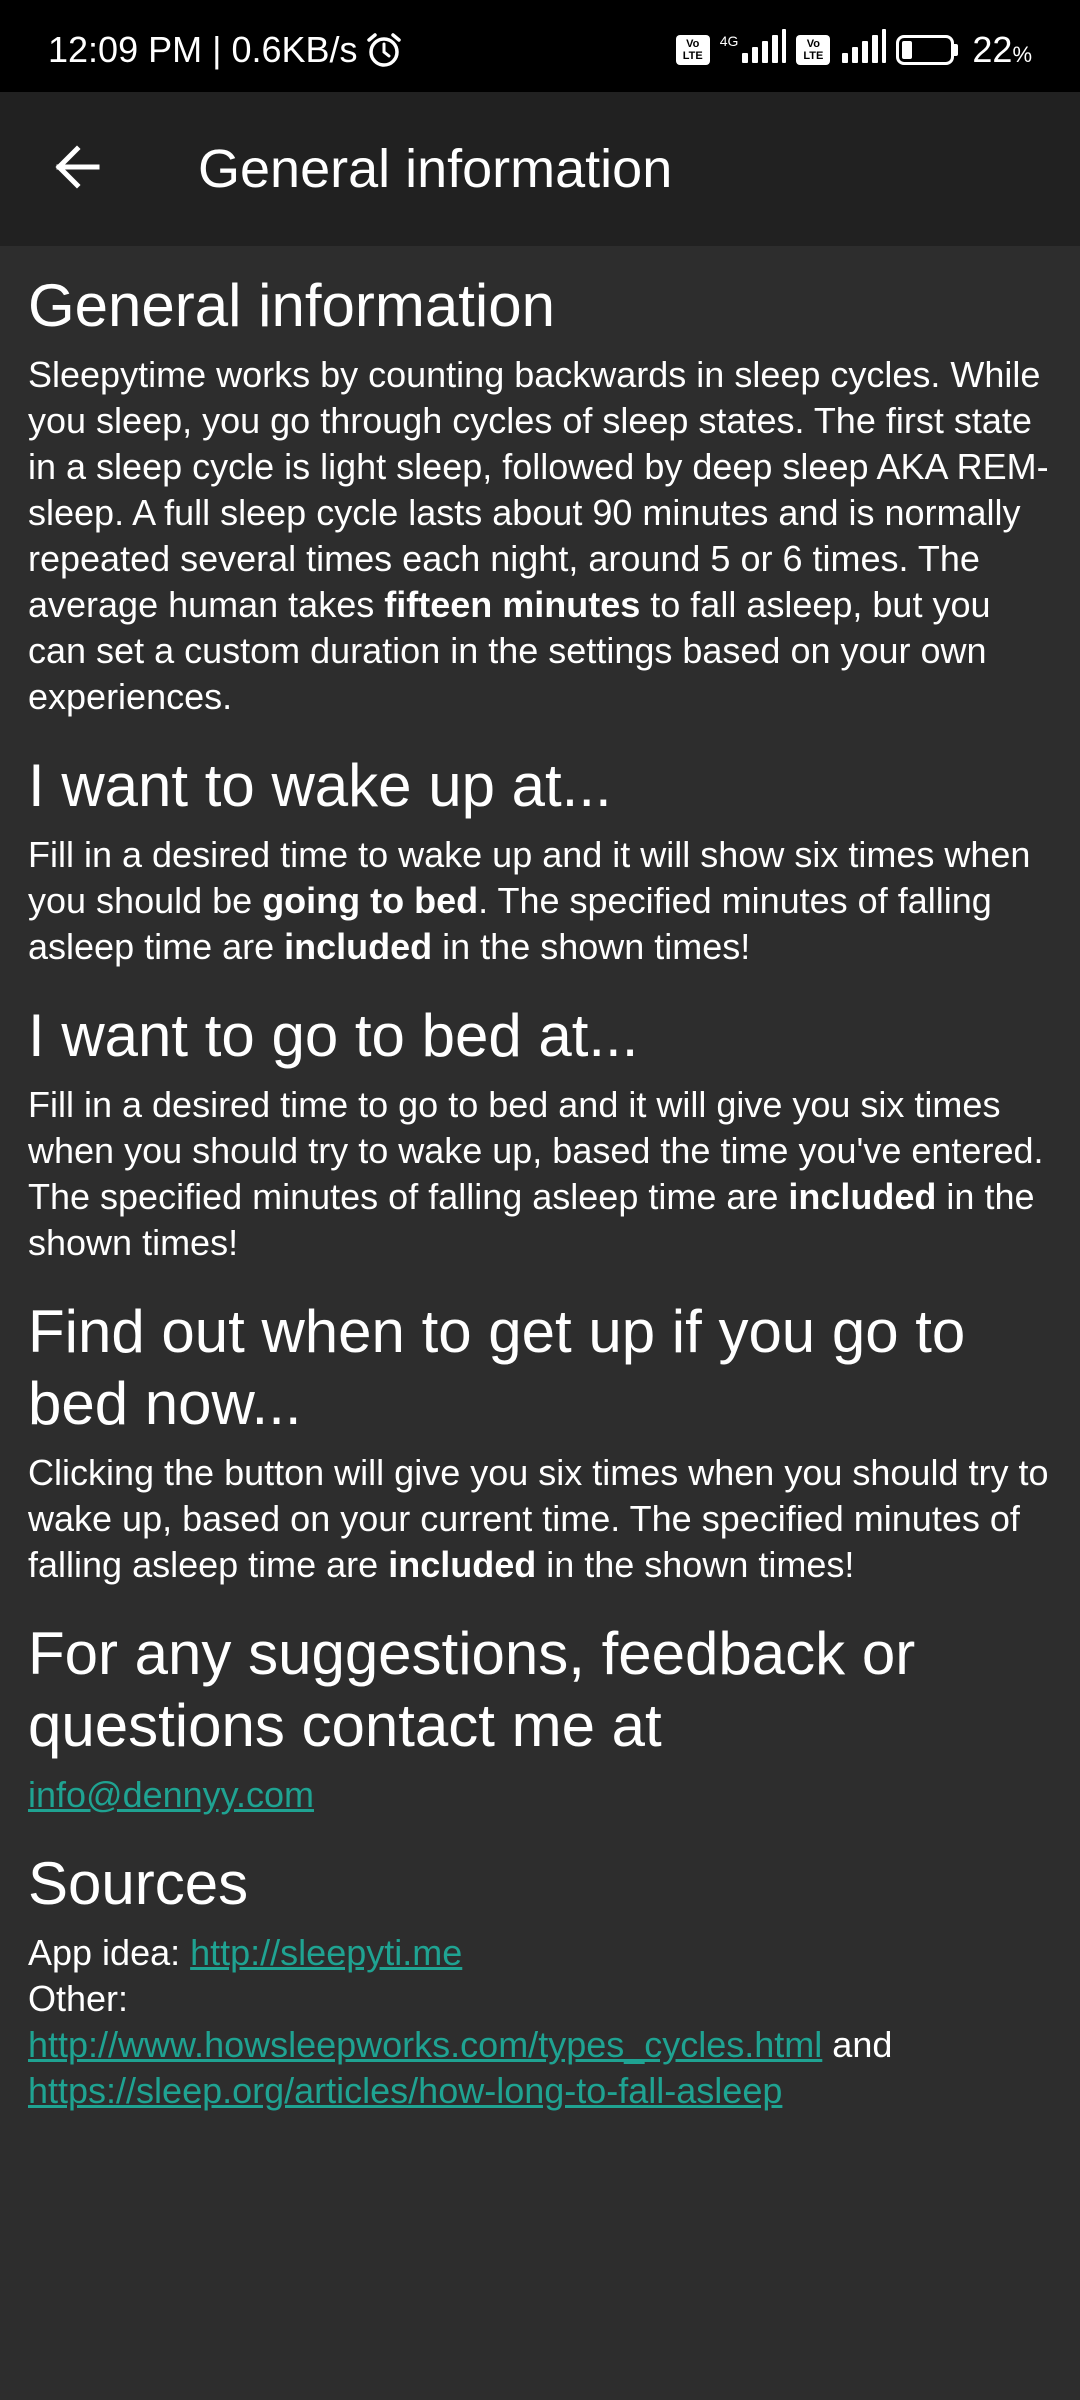 Image resolution: width=1080 pixels, height=2400 pixels. I want to click on network-speed: 0.6KB/s, so click(294, 49).